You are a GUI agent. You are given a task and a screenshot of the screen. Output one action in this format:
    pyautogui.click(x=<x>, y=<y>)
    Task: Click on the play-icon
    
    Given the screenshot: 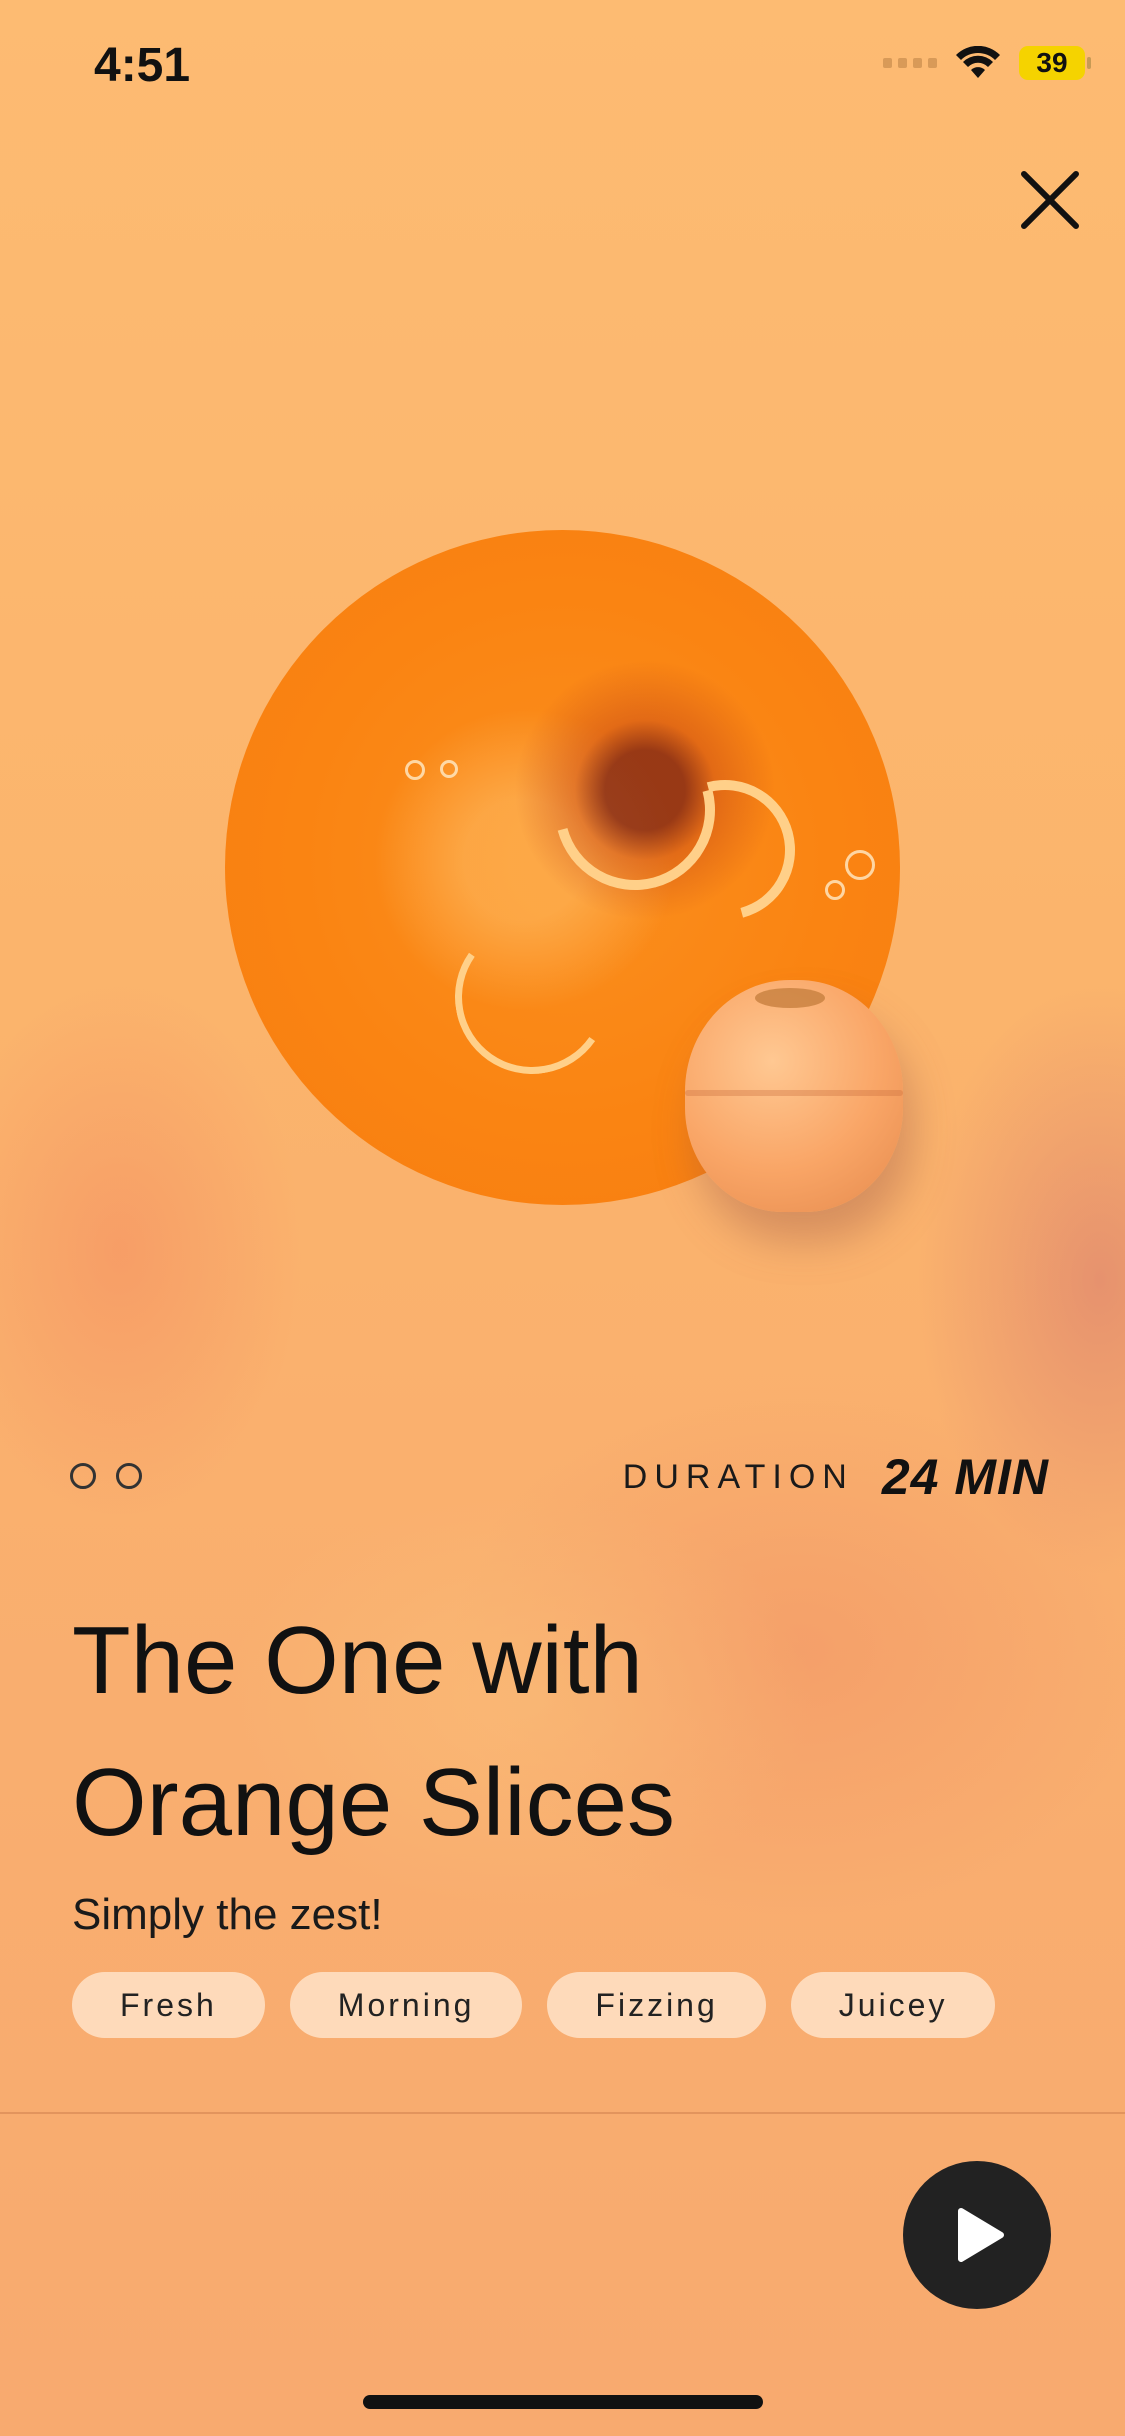 What is the action you would take?
    pyautogui.click(x=981, y=2235)
    